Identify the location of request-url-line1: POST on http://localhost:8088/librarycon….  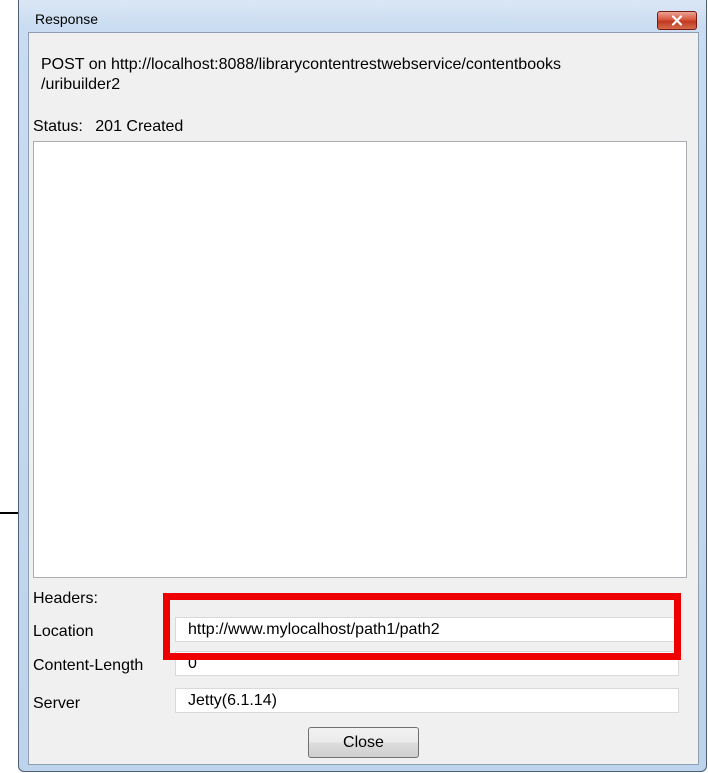
(301, 64).